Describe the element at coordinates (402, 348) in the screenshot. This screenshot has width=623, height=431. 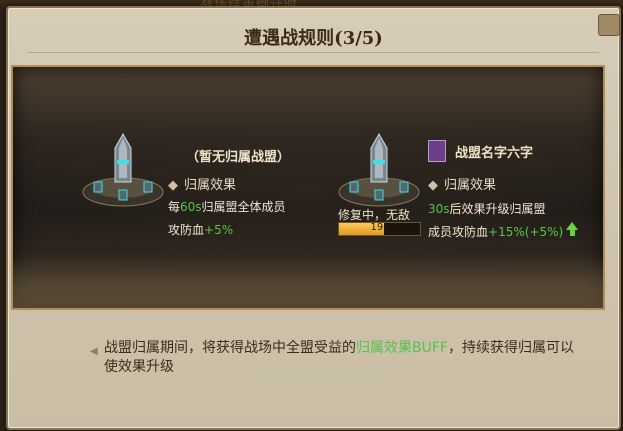
I see `note-buff-highlight: 归属效果BUFF` at that location.